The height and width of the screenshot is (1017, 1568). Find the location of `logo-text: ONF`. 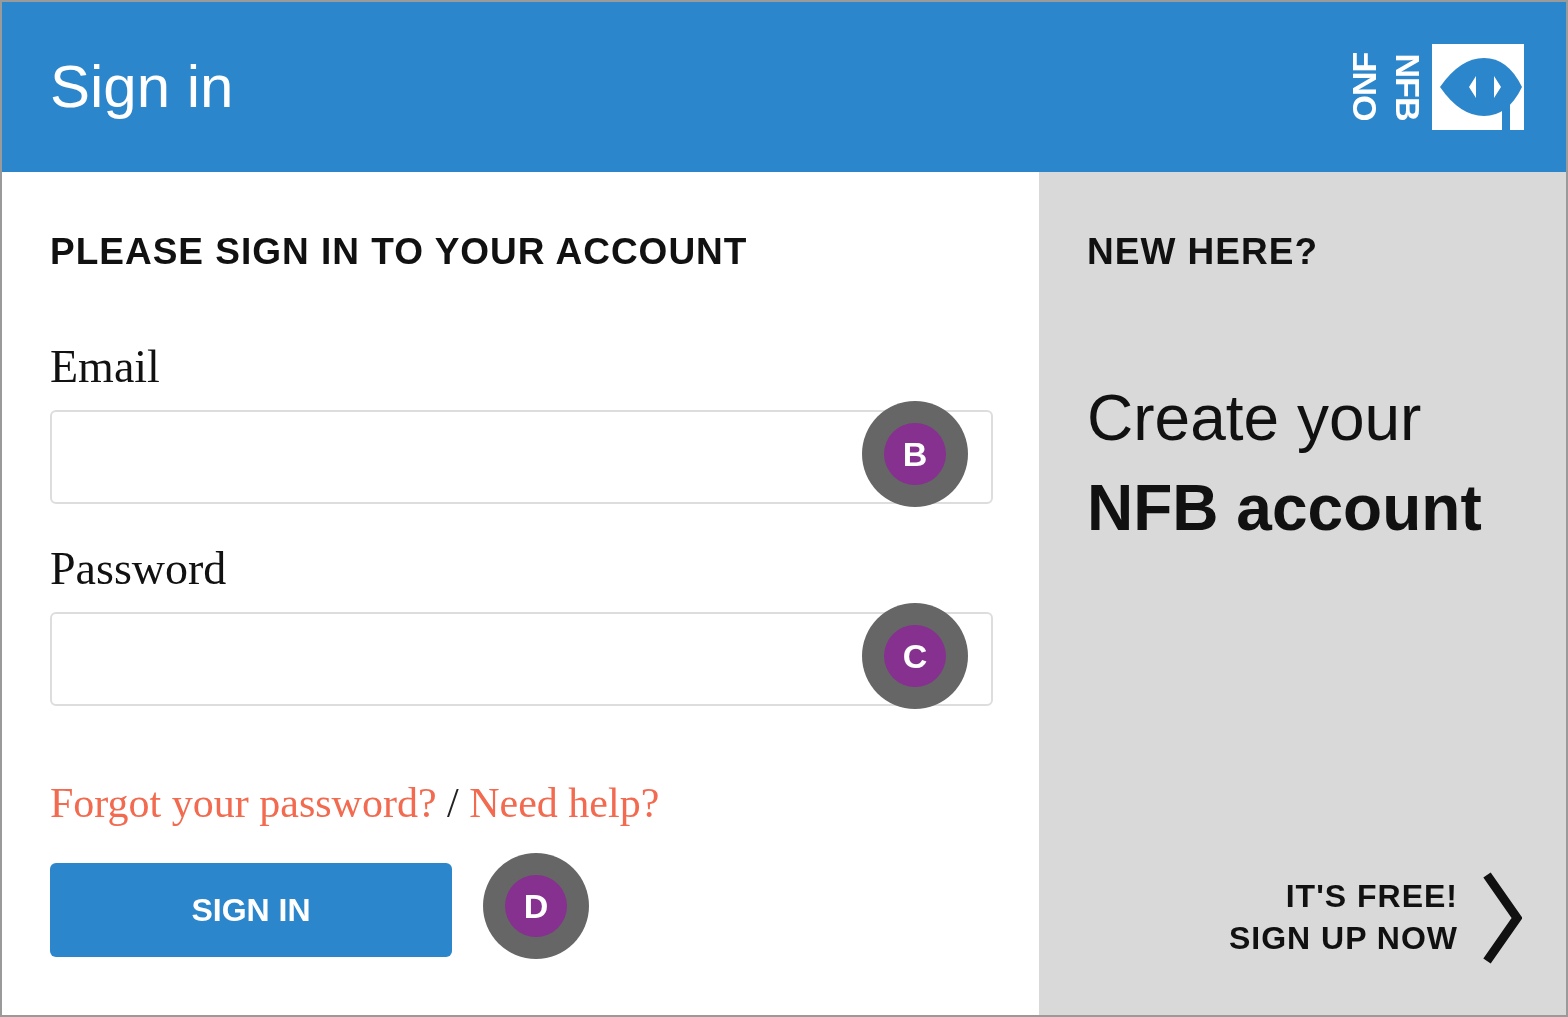

logo-text: ONF is located at coordinates (1364, 87).